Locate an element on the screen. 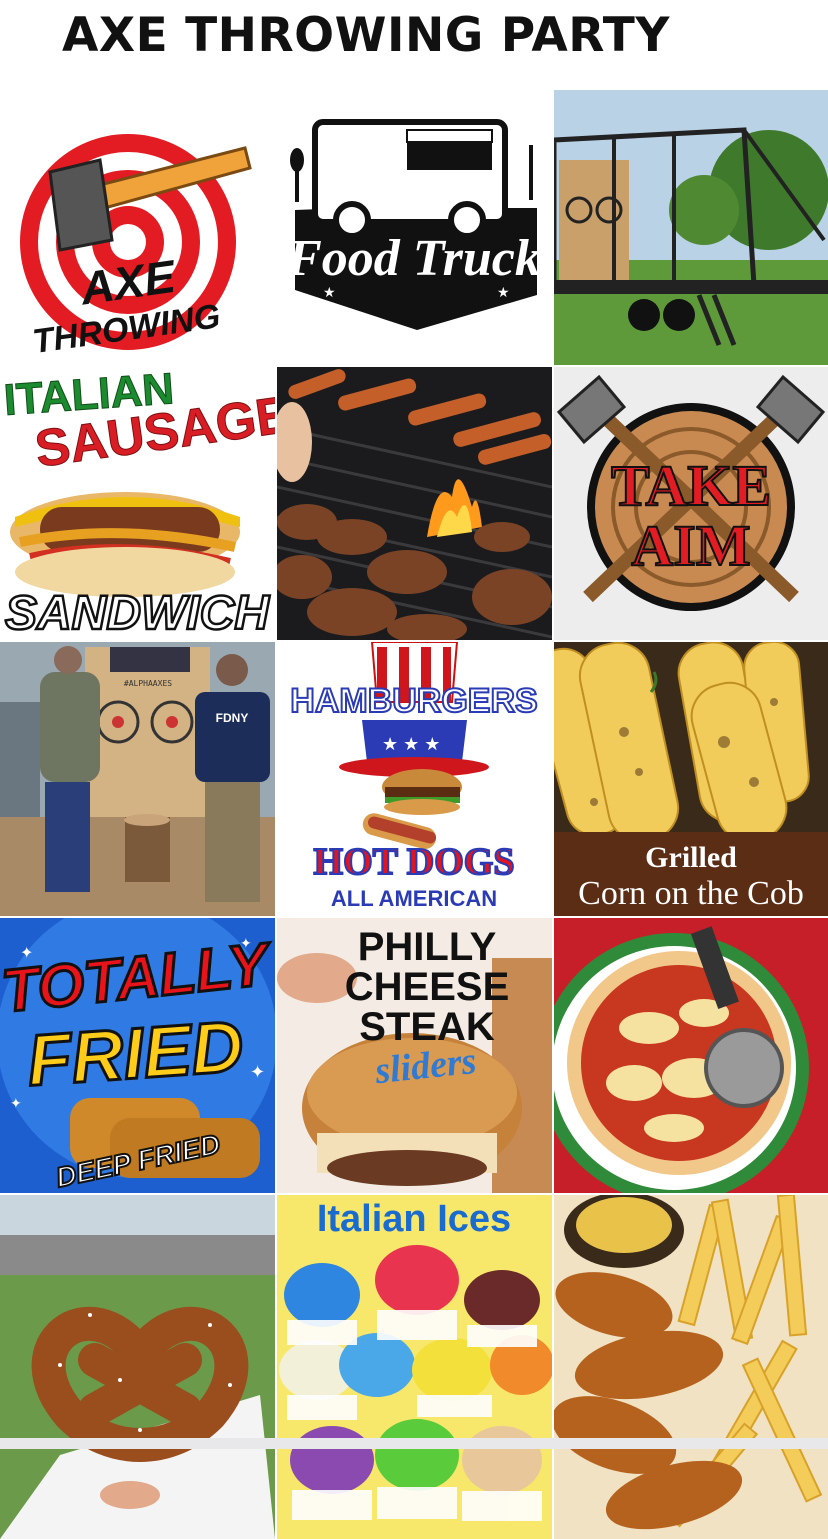 This screenshot has height=1539, width=828. grilled-corn-image: Grilled Corn on the Cob is located at coordinates (691, 779).